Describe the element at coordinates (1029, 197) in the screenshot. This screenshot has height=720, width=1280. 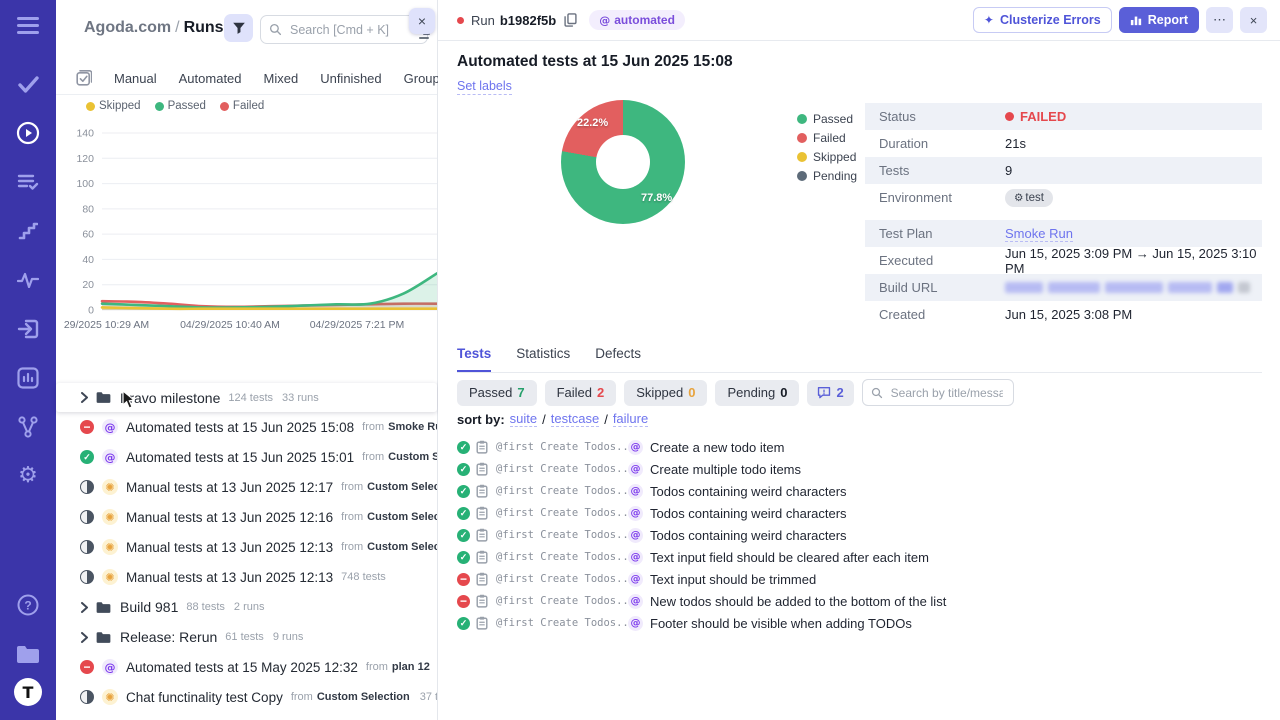
I see `detail-value: test` at that location.